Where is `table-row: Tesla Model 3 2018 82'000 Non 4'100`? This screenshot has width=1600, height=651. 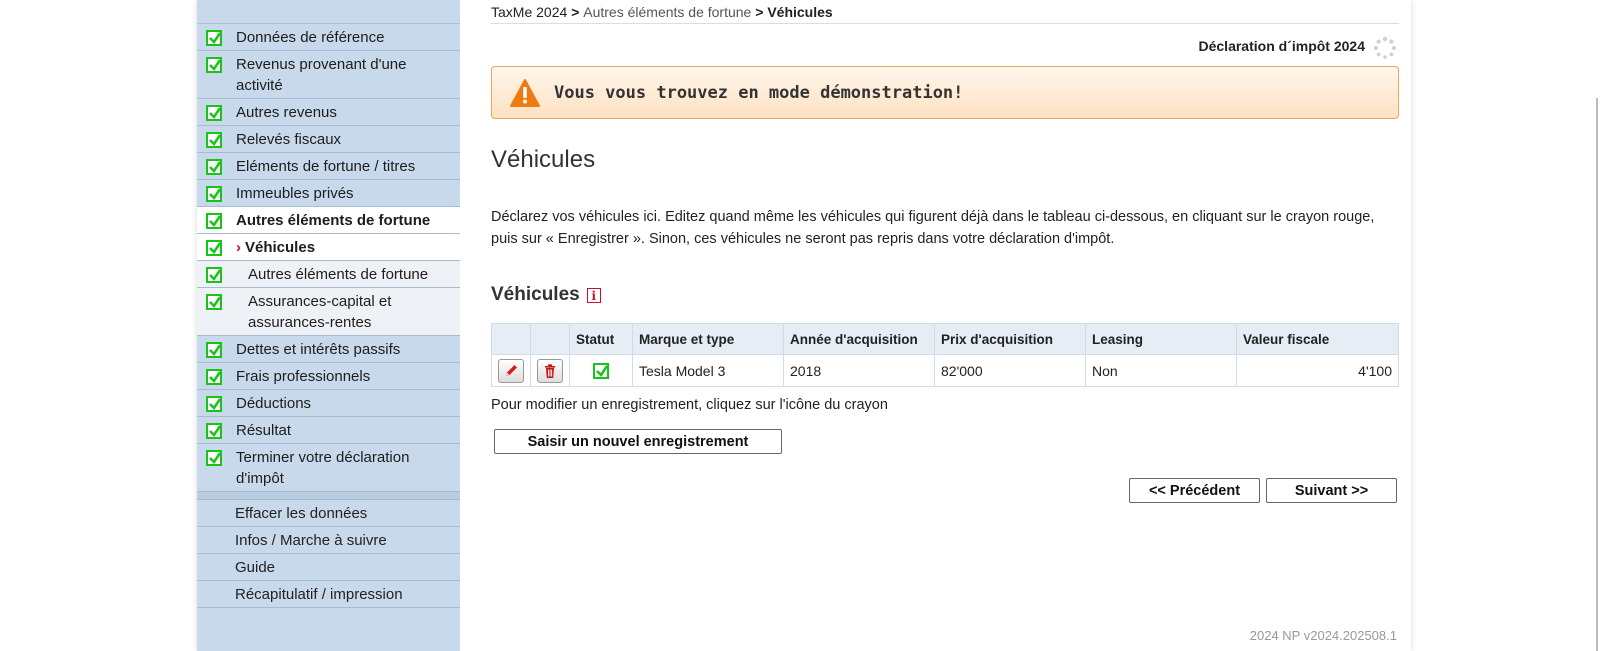 table-row: Tesla Model 3 2018 82'000 Non 4'100 is located at coordinates (945, 370).